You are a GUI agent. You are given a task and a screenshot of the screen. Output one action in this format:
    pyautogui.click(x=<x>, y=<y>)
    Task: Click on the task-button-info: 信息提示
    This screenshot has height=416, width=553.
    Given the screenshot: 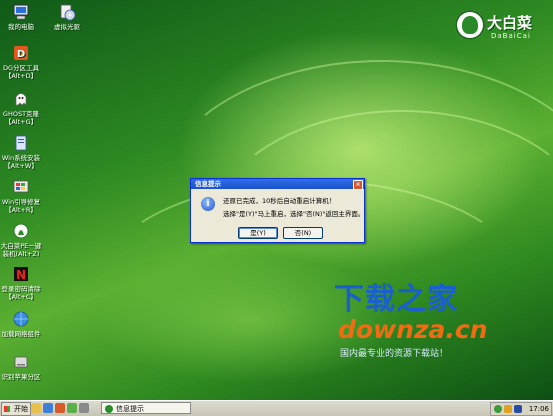 What is the action you would take?
    pyautogui.click(x=146, y=408)
    